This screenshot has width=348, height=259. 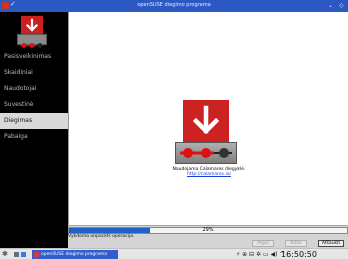 What do you see at coordinates (36, 254) in the screenshot?
I see `installer-task-icon` at bounding box center [36, 254].